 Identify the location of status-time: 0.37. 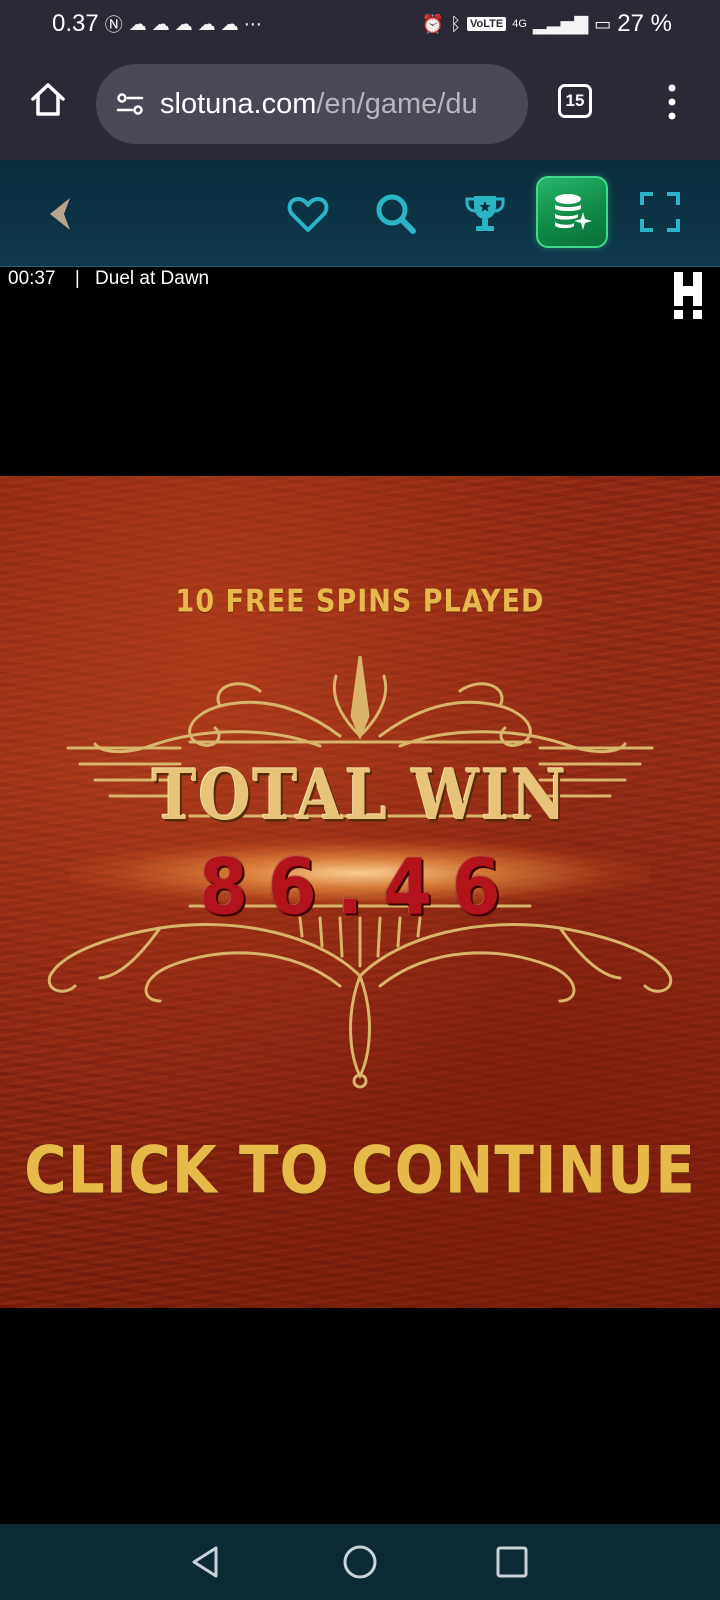
(75, 23).